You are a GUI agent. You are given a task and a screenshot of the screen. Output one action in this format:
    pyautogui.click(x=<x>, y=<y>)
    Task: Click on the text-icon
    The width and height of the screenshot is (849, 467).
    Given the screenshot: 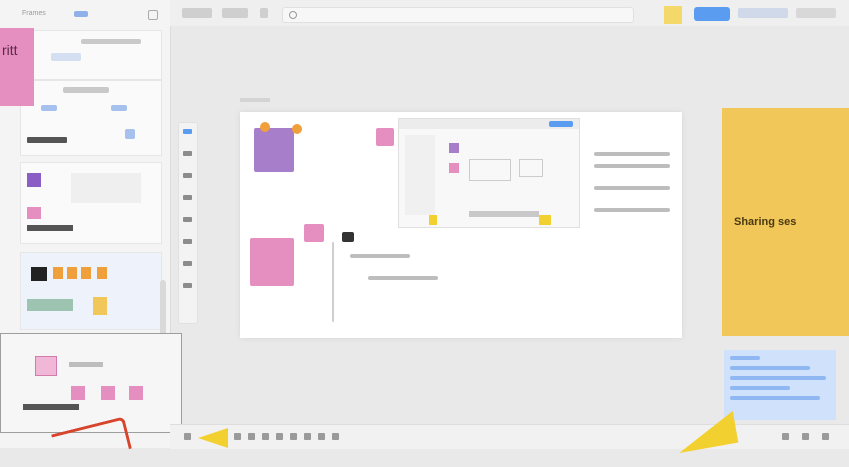 What is the action you would take?
    pyautogui.click(x=187, y=197)
    